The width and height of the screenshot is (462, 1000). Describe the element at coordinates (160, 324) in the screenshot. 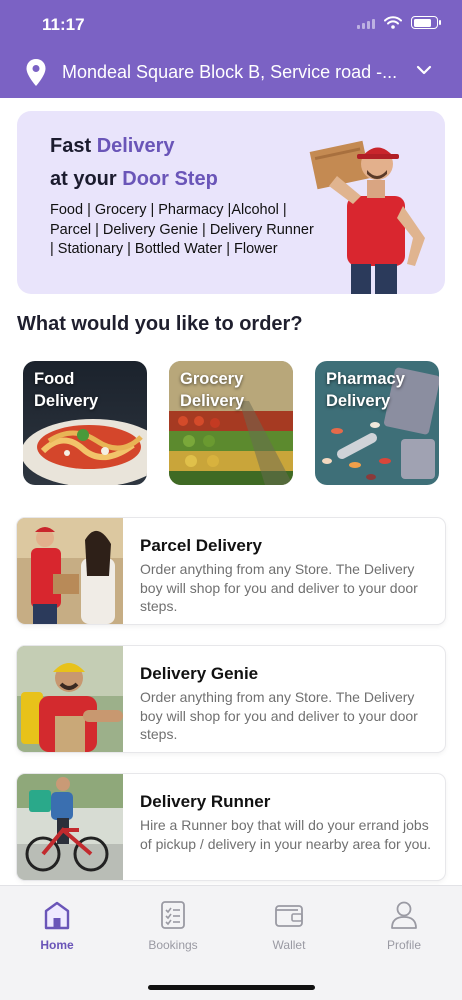

I see `order-section-title: What would you like to order?` at that location.